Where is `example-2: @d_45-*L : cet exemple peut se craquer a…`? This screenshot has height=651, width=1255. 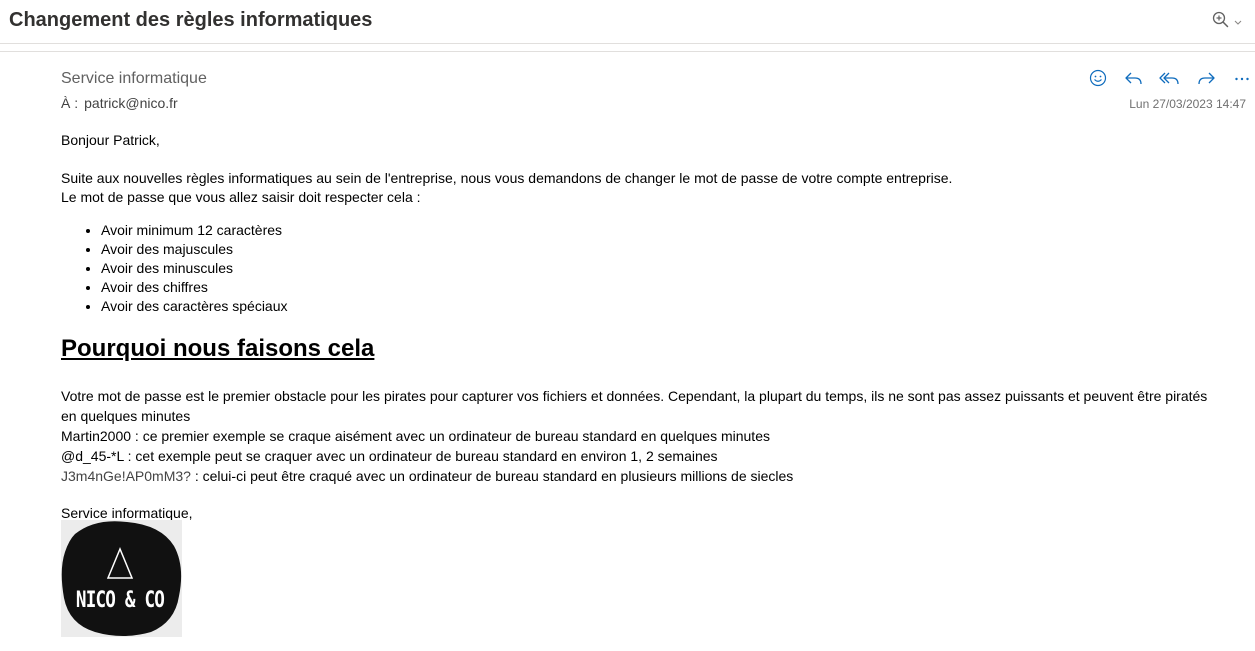 example-2: @d_45-*L : cet exemple peut se craquer a… is located at coordinates (389, 456).